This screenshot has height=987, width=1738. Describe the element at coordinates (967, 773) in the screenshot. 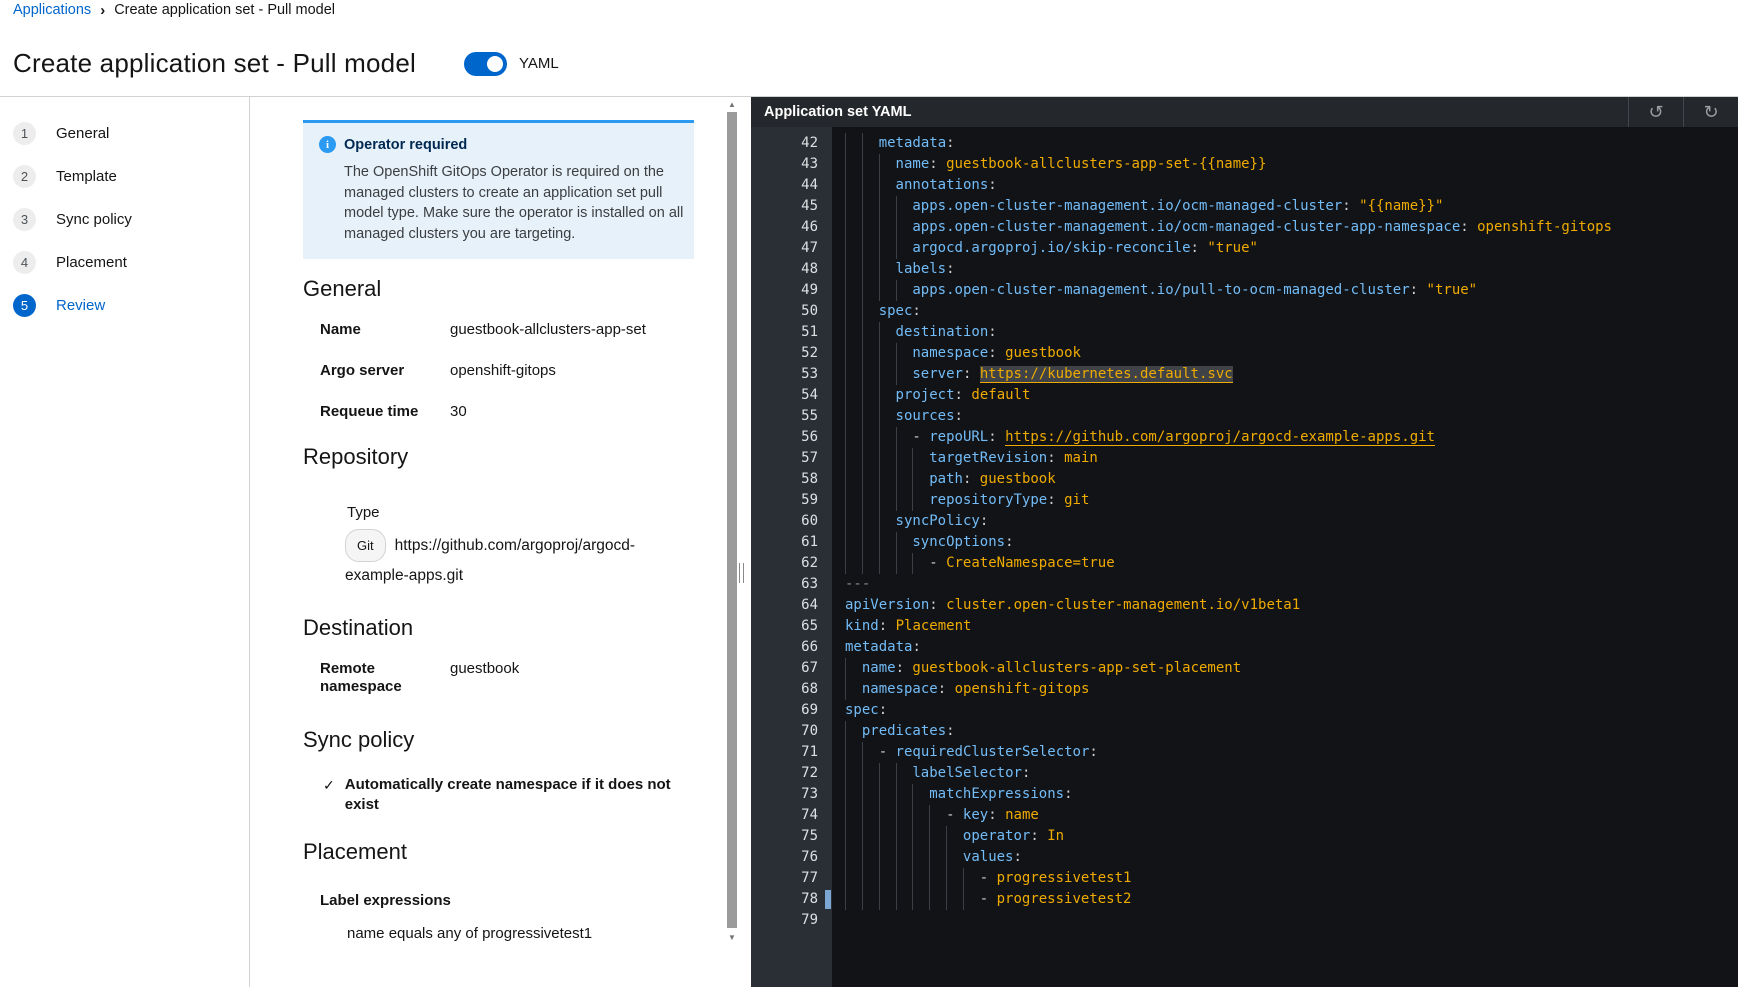

I see `yaml-token: labelSelector` at that location.